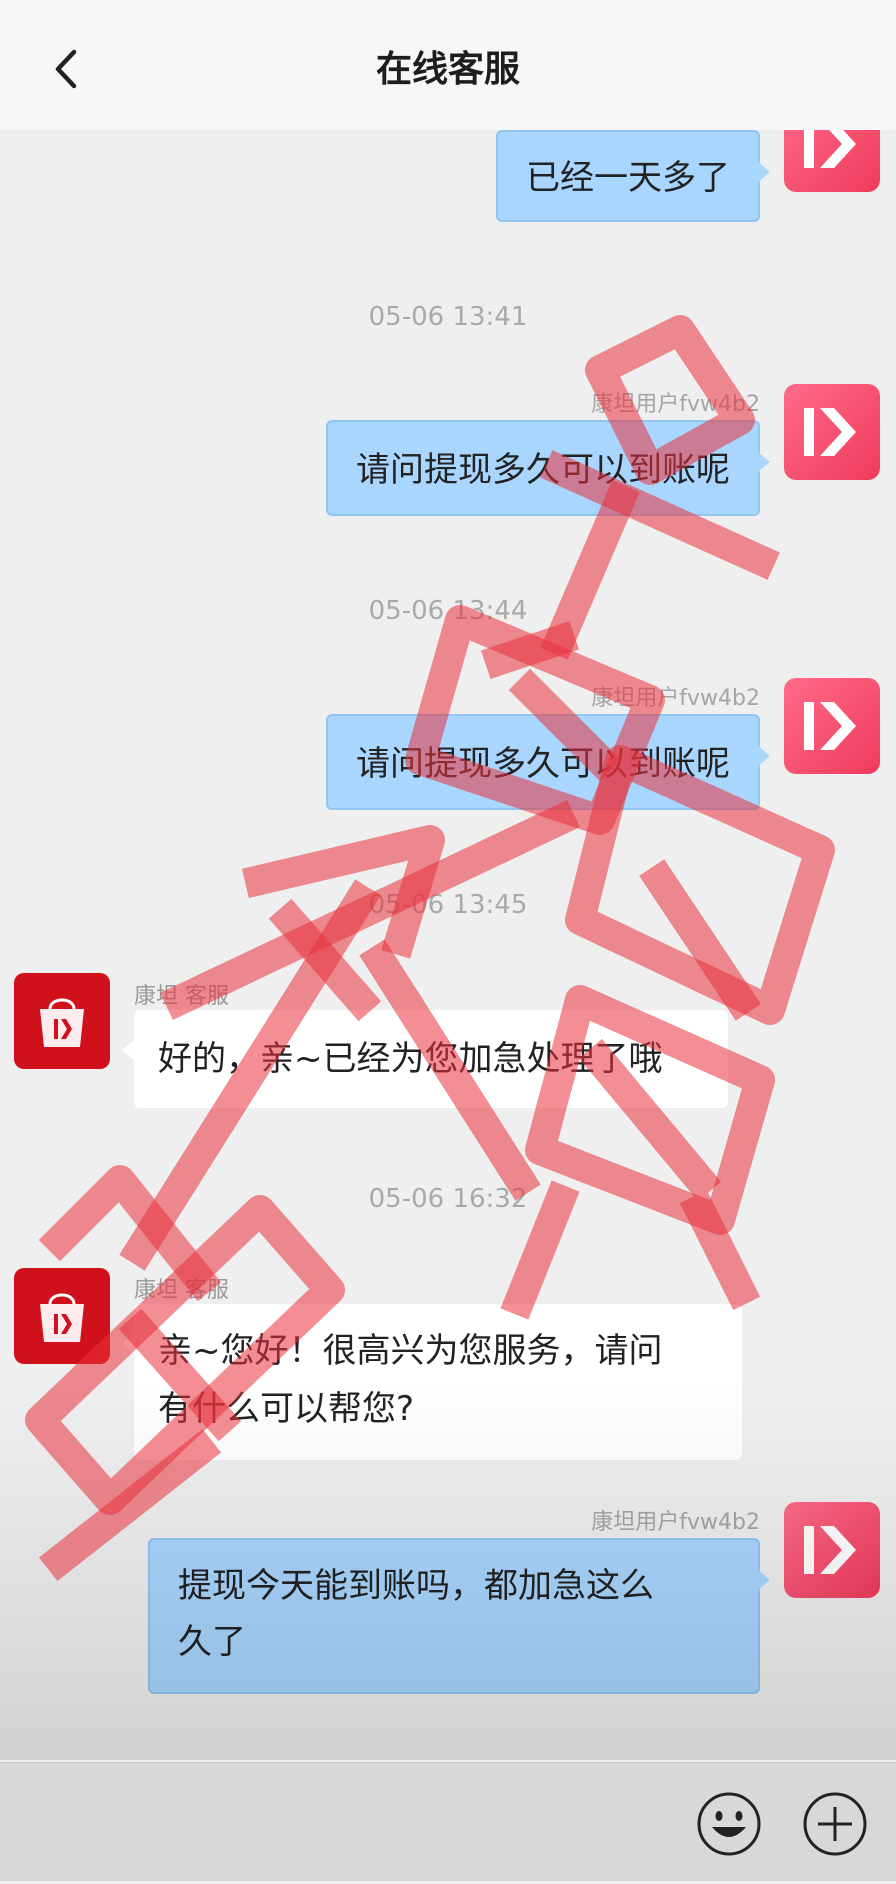 This screenshot has height=1884, width=896. I want to click on service-message-bubble: 好的，亲~已经为您加急处理了哦, so click(425, 1059).